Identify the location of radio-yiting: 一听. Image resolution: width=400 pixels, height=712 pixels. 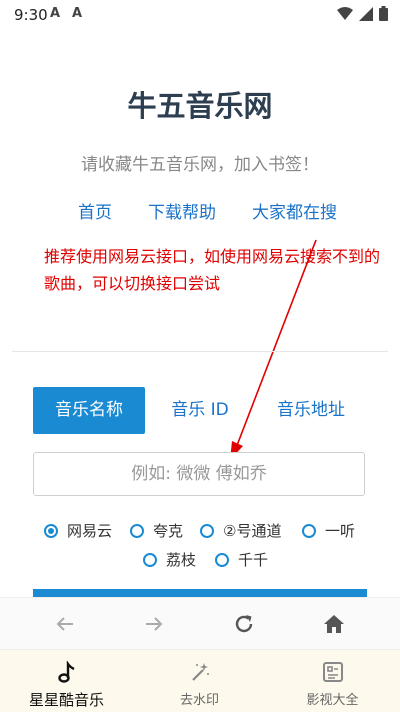
(328, 530).